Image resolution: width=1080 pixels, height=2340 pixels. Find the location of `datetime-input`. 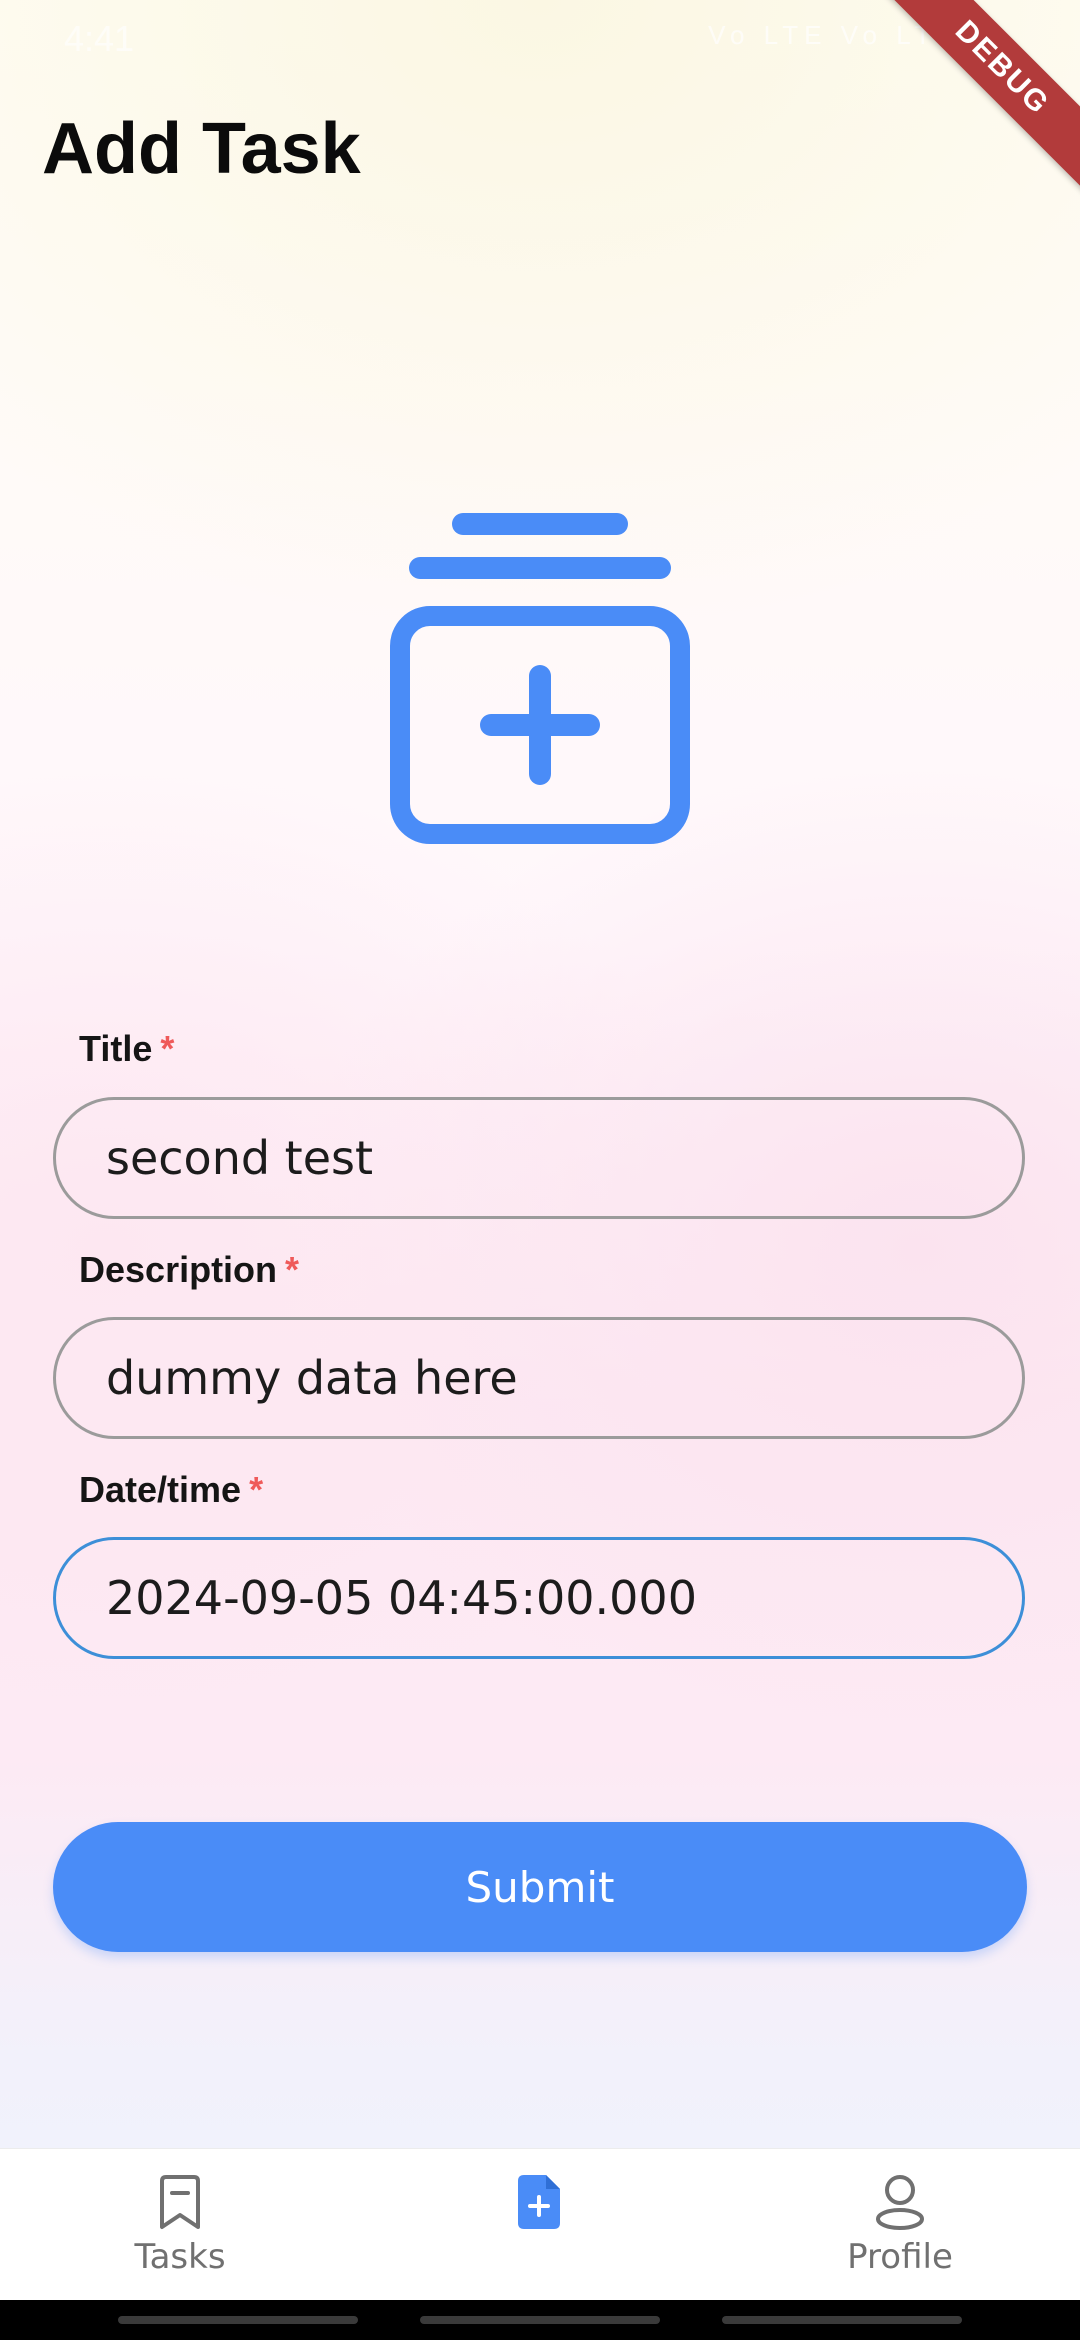

datetime-input is located at coordinates (539, 1598).